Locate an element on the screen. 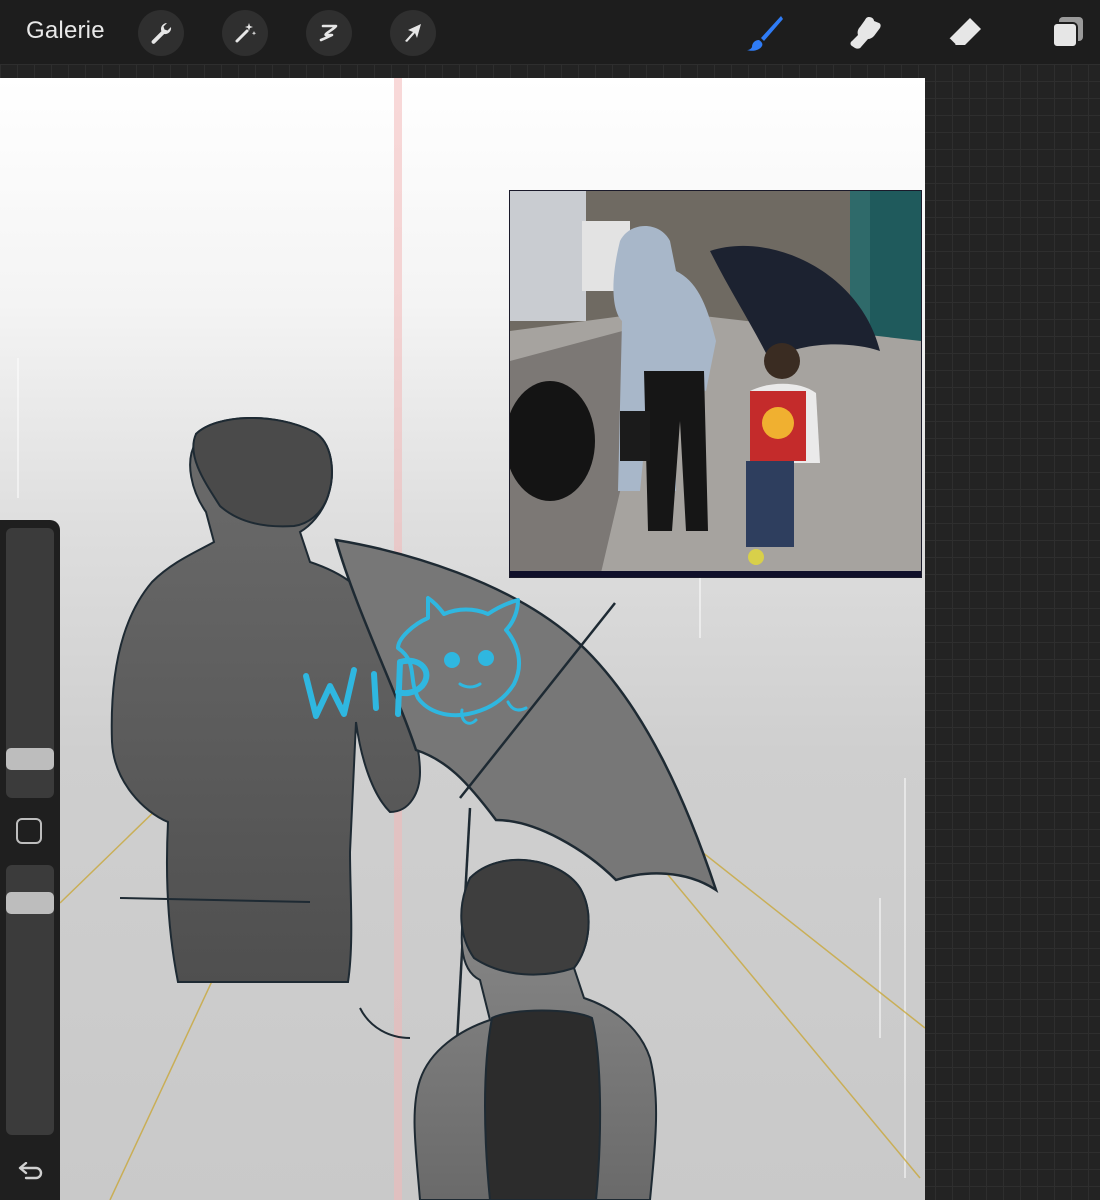 The image size is (1100, 1200). opacity-thumb is located at coordinates (30, 903).